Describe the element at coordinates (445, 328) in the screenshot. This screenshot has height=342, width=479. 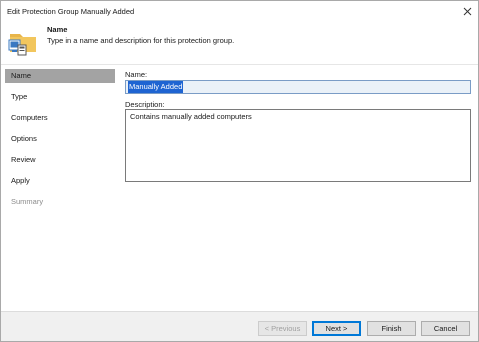
I see `cancel-button: Cancel` at that location.